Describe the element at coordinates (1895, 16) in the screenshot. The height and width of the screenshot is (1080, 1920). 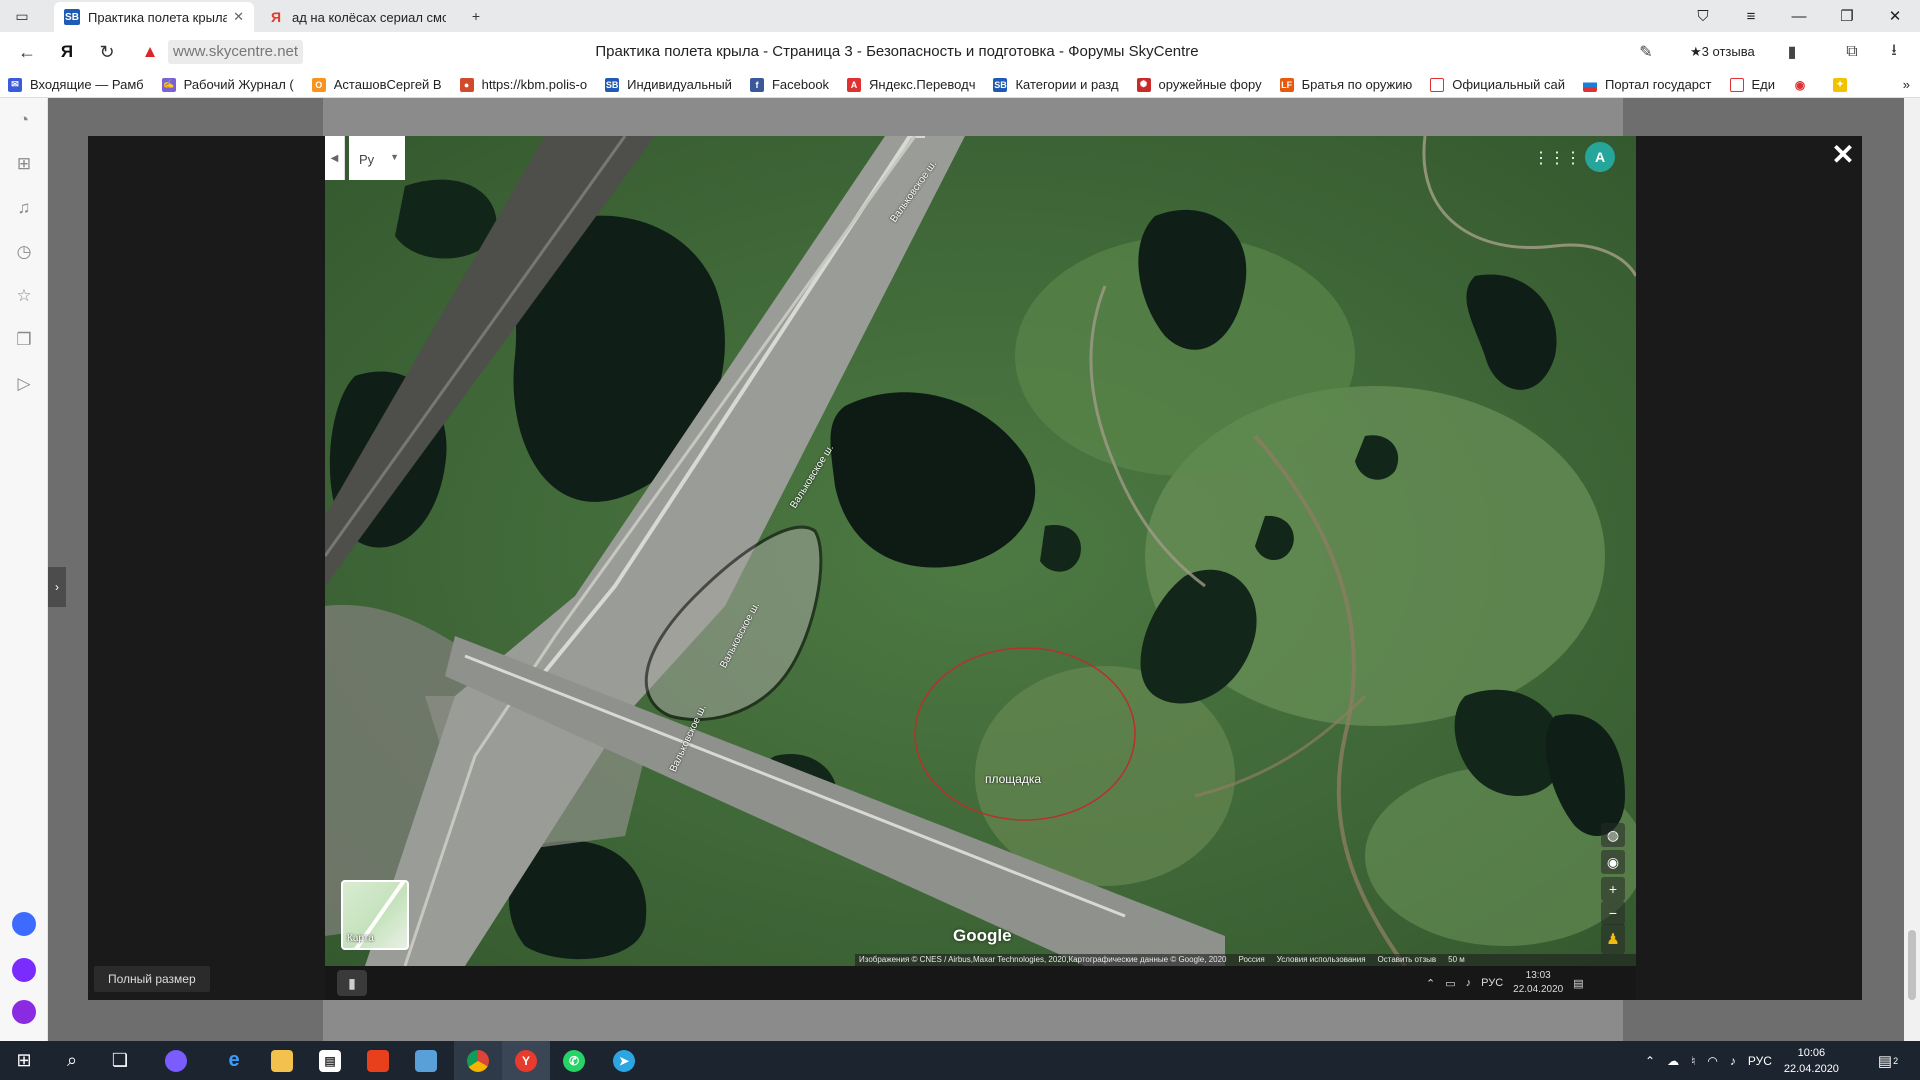
I see `close-window-icon: ✕` at that location.